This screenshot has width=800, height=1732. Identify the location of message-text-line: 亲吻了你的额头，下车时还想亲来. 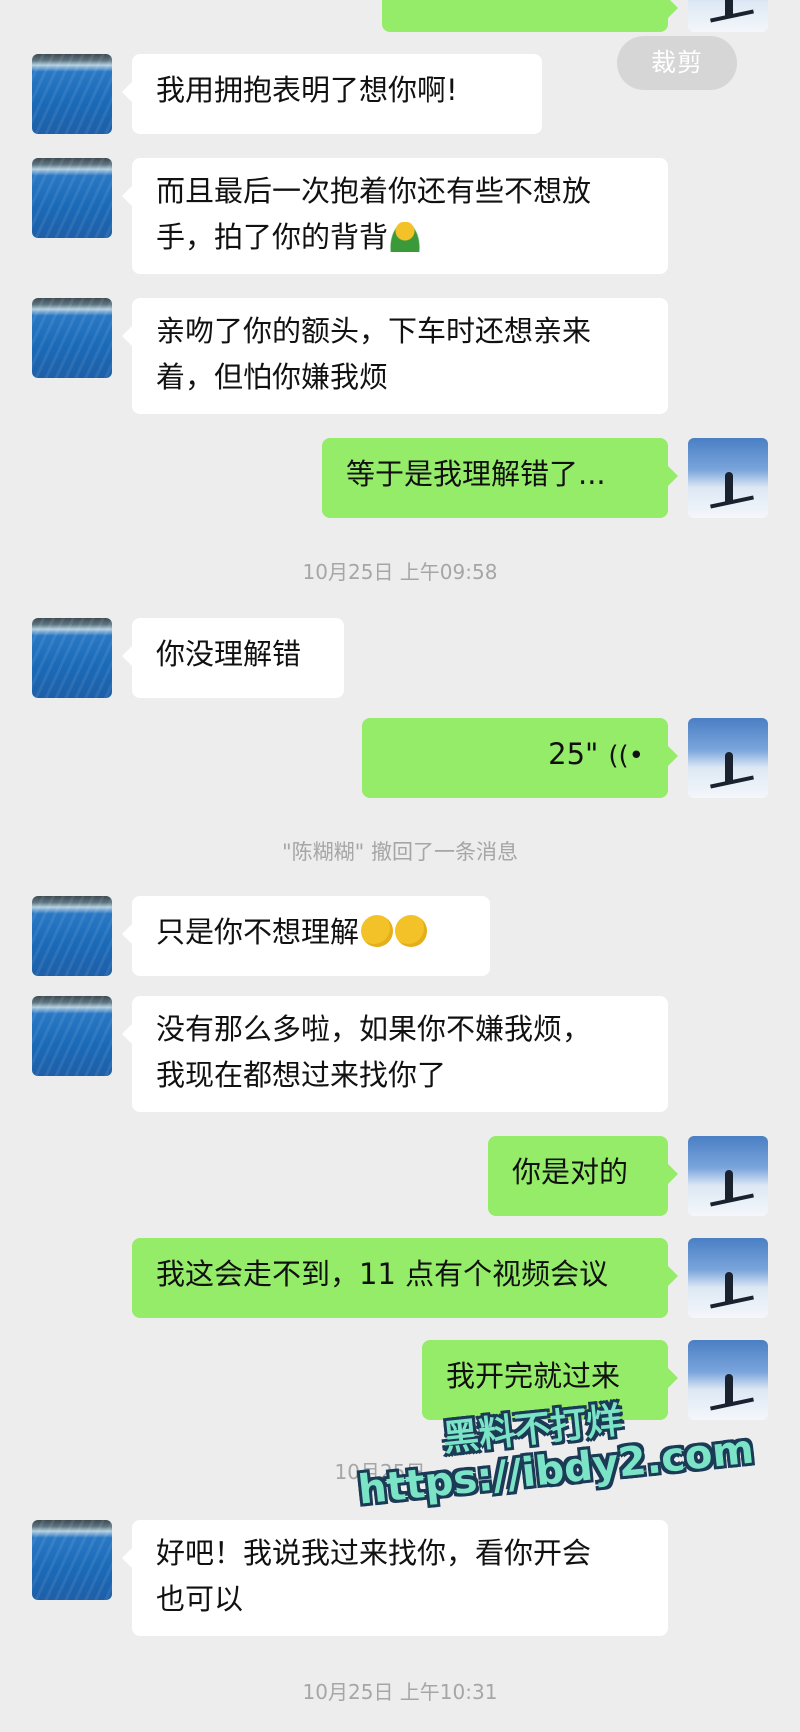
(374, 331).